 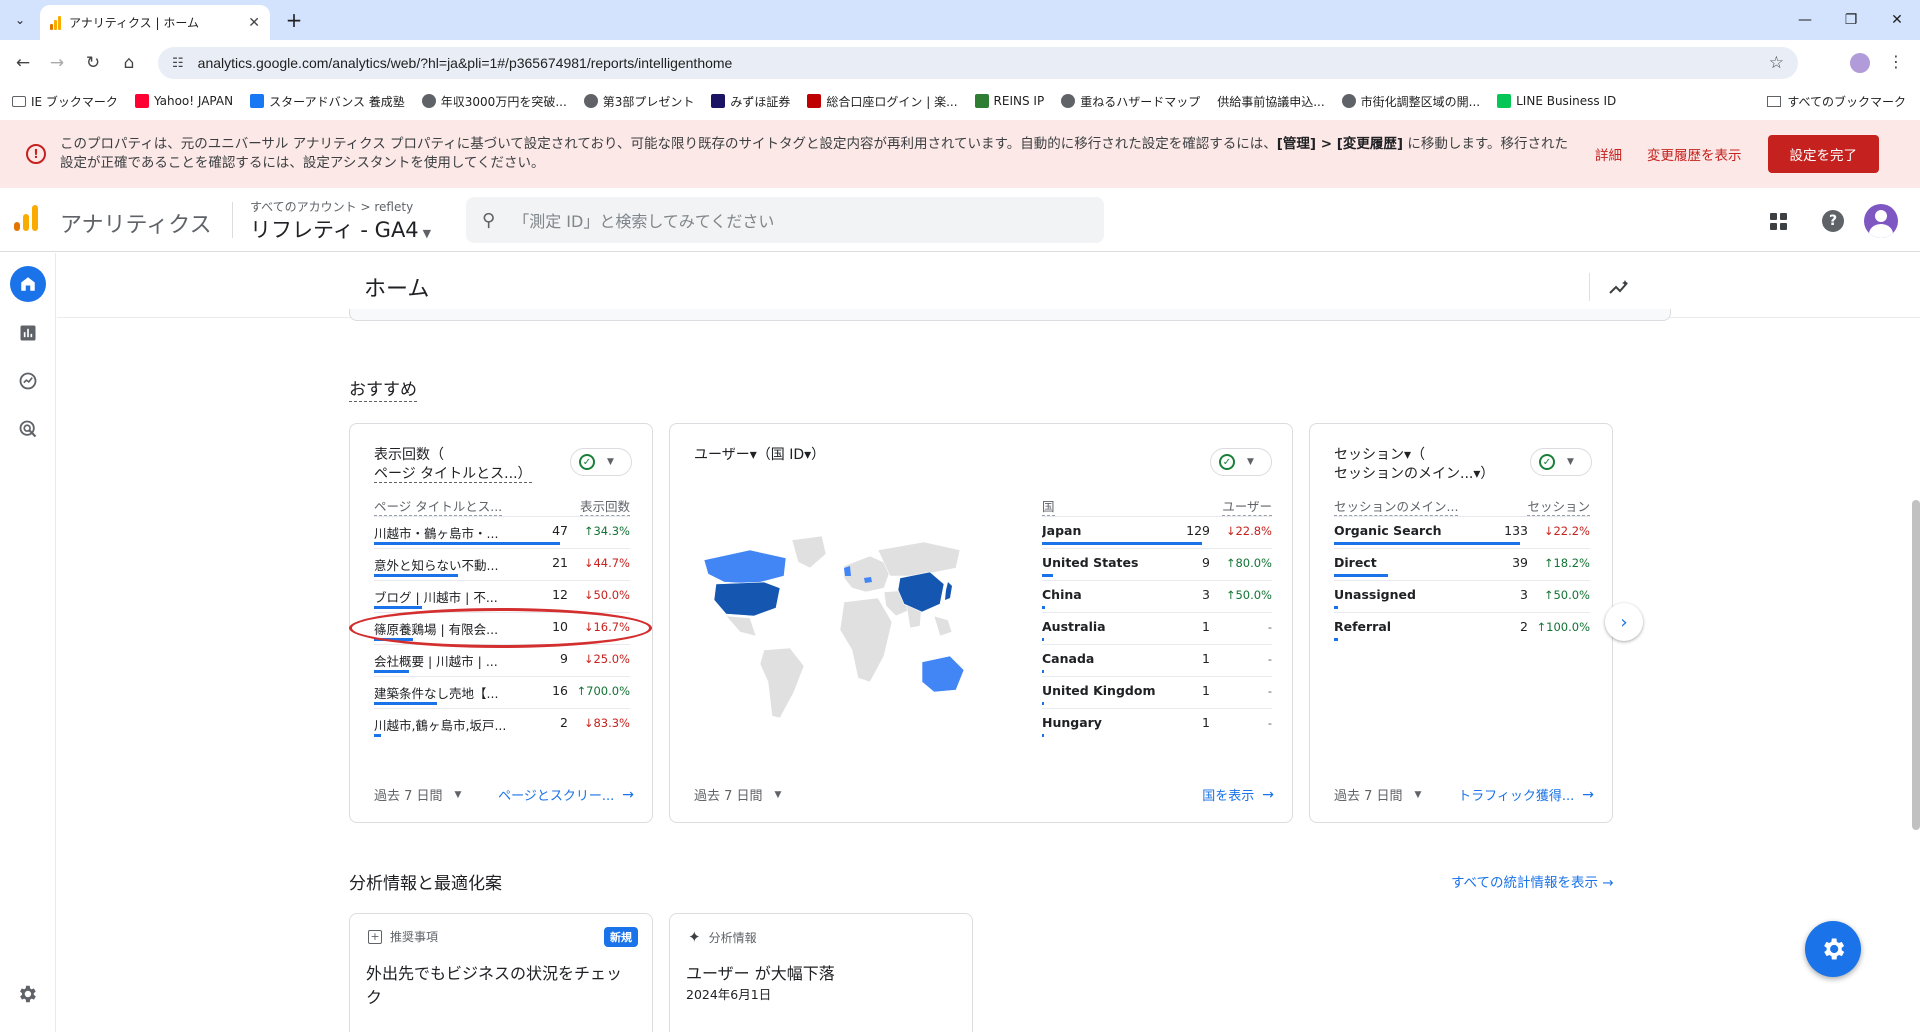 I want to click on minimize-window-icon: —, so click(x=1805, y=20).